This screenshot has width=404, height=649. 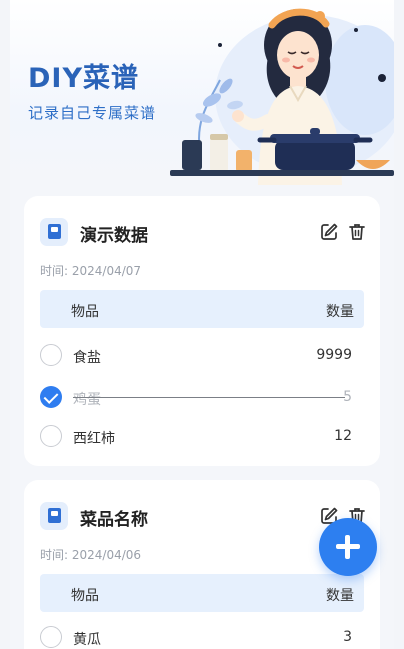 I want to click on app-title: DIY菜谱, so click(x=84, y=78).